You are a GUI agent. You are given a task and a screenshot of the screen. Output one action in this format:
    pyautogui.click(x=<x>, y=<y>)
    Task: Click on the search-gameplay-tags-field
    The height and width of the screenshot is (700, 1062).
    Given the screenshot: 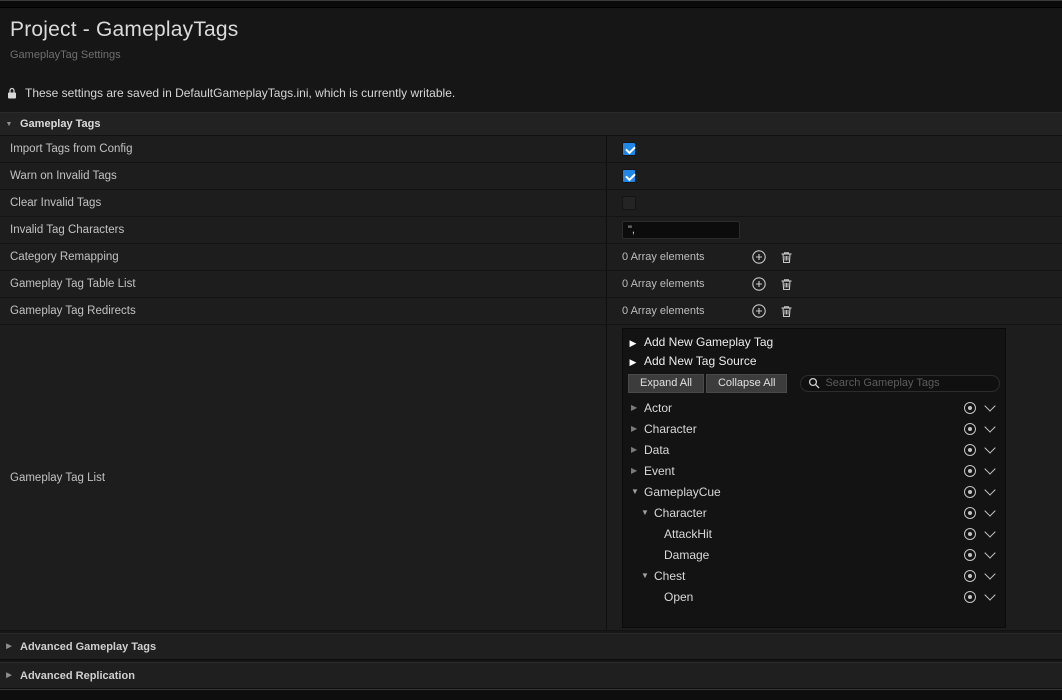 What is the action you would take?
    pyautogui.click(x=900, y=383)
    